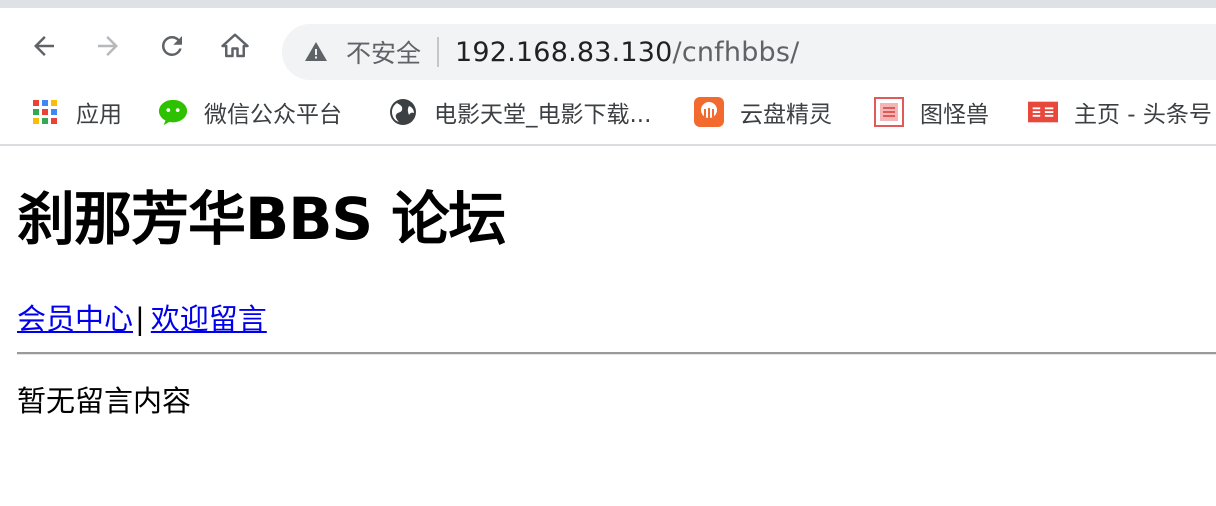 This screenshot has height=506, width=1216. I want to click on reload-button, so click(172, 46).